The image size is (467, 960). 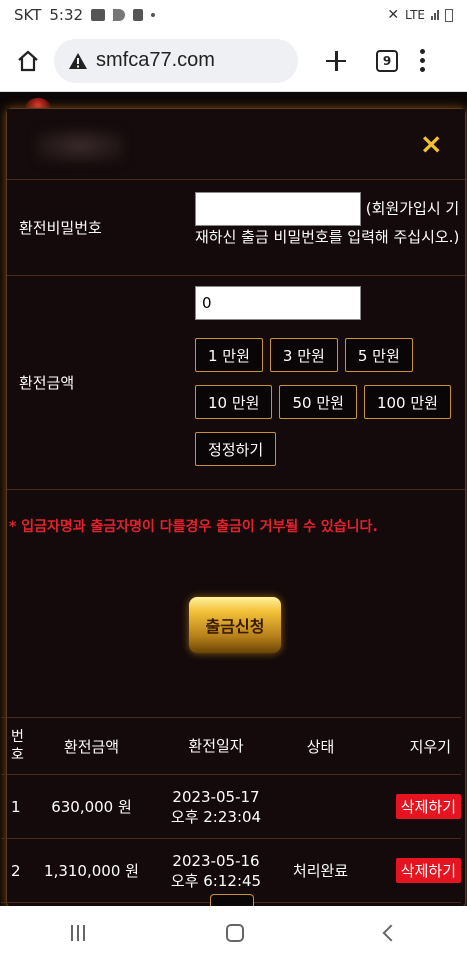 What do you see at coordinates (80, 146) in the screenshot?
I see `modal-title-blurred` at bounding box center [80, 146].